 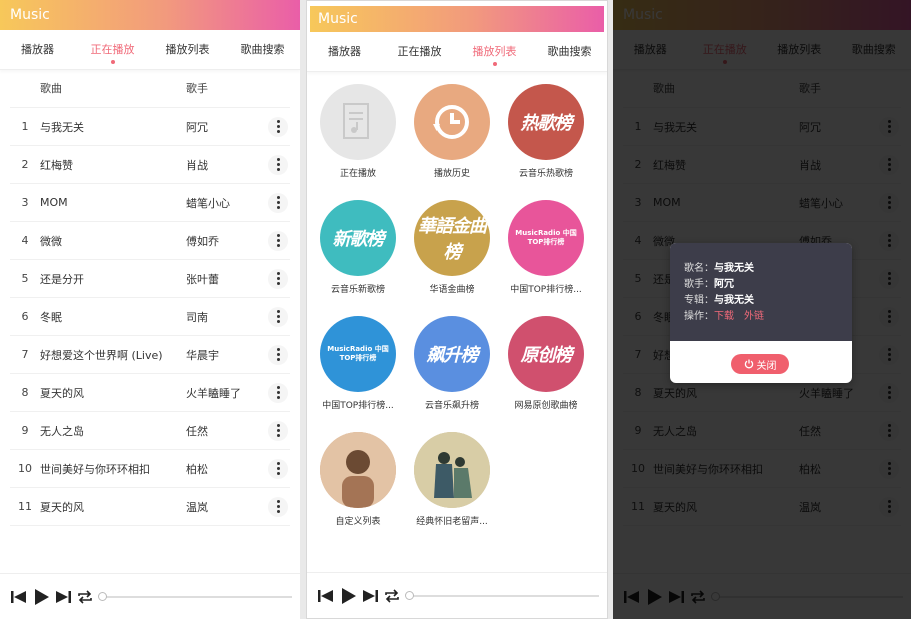 I want to click on header-song: 歌曲, so click(x=51, y=88).